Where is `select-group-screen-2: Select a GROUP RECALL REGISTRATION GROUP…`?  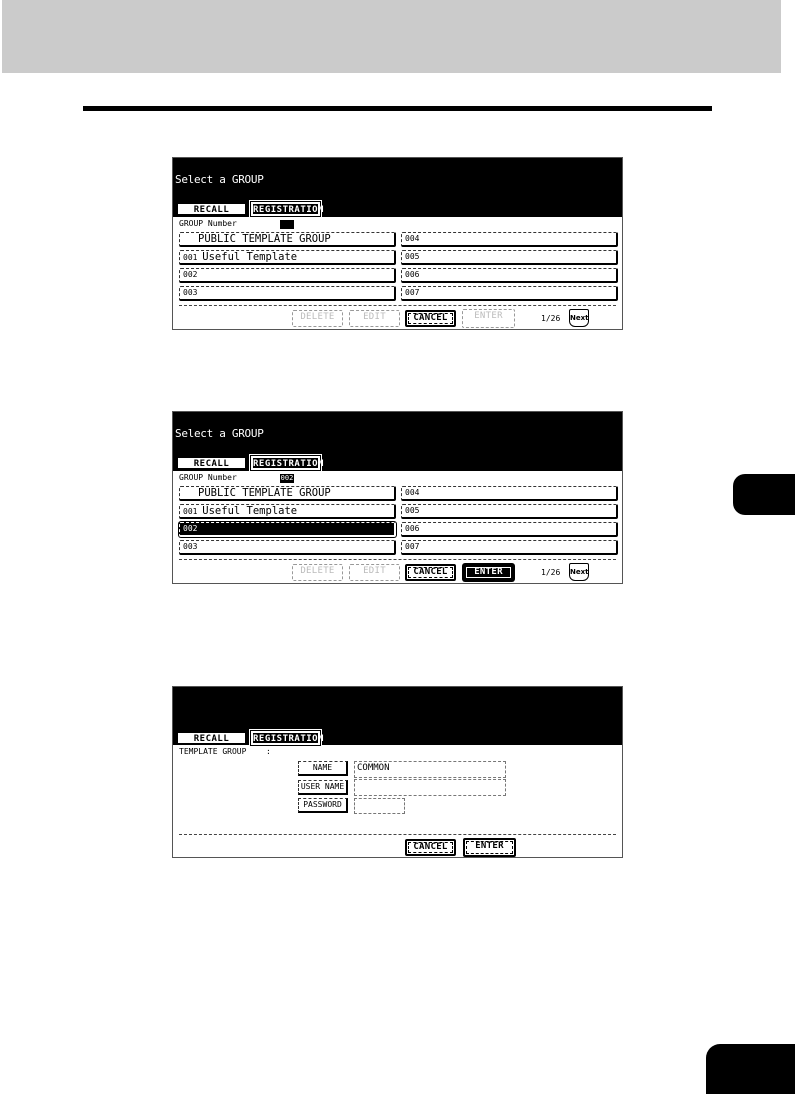
select-group-screen-2: Select a GROUP RECALL REGISTRATION GROUP… is located at coordinates (397, 497).